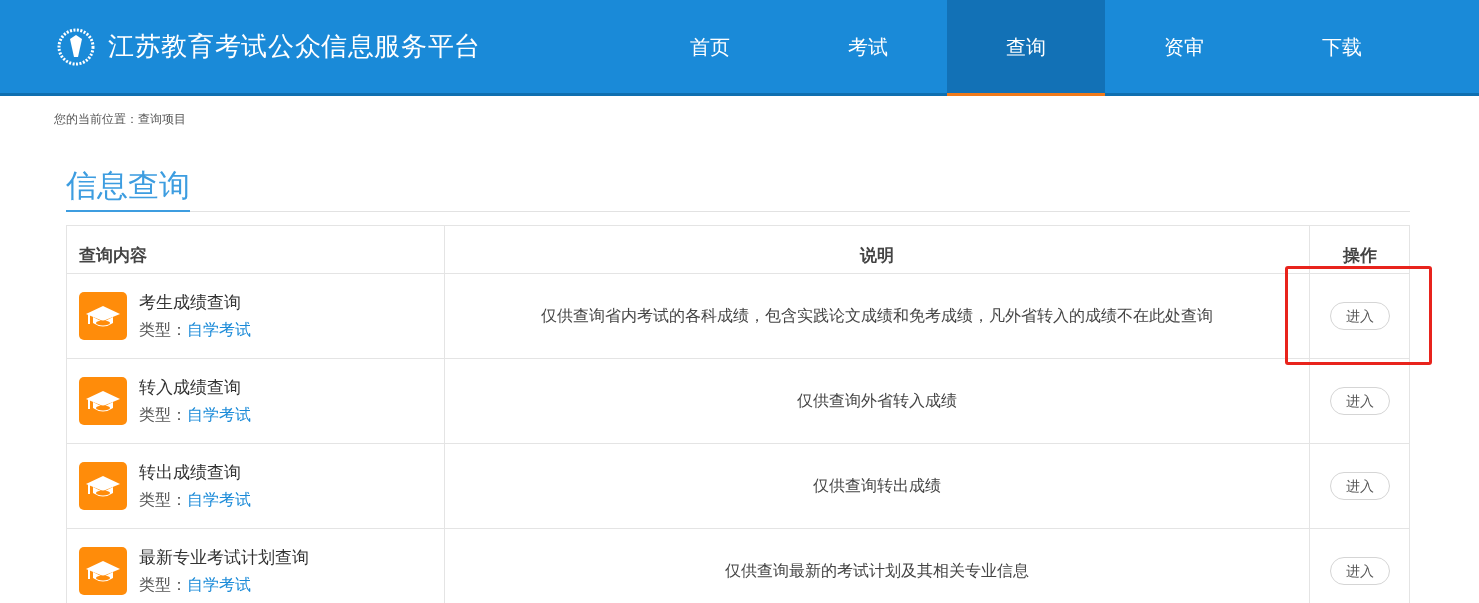 This screenshot has height=603, width=1479. I want to click on breadcrumb: 您的当前位置：查询项目, so click(120, 119).